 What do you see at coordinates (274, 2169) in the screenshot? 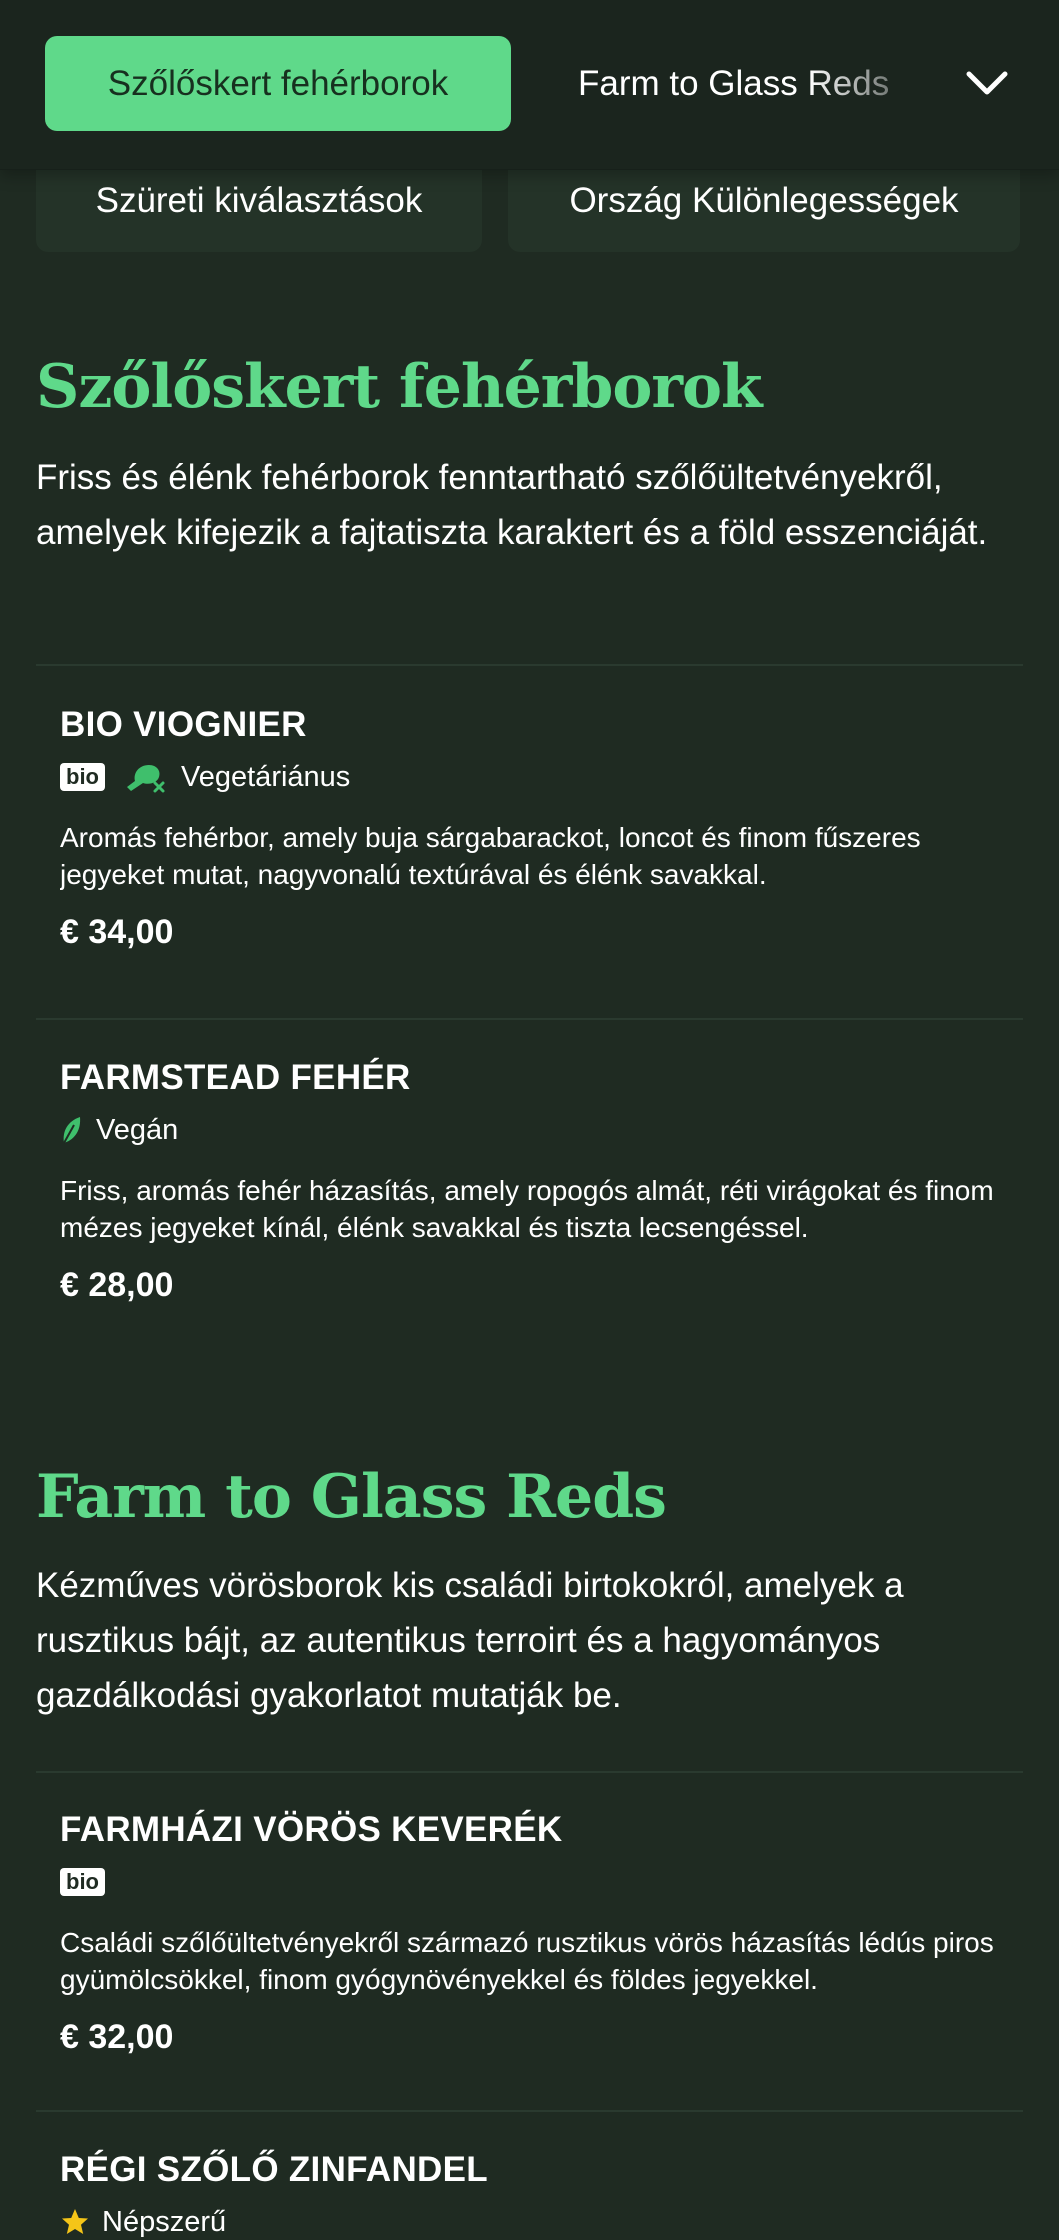
I see `item-name: RÉGI SZŐLŐ ZINFANDEL` at bounding box center [274, 2169].